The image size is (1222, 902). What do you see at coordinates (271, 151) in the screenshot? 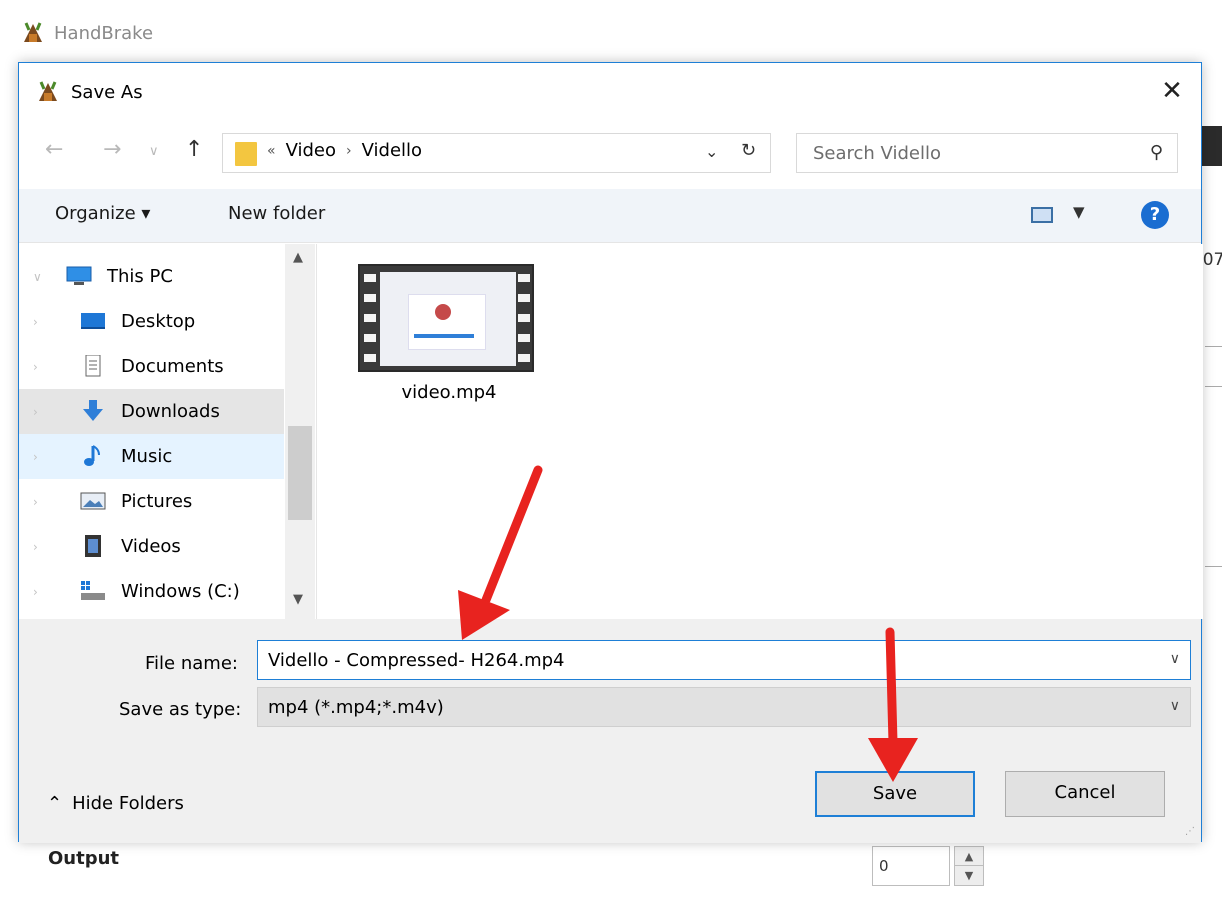
I see `breadcrumb-overflow-icon: «` at bounding box center [271, 151].